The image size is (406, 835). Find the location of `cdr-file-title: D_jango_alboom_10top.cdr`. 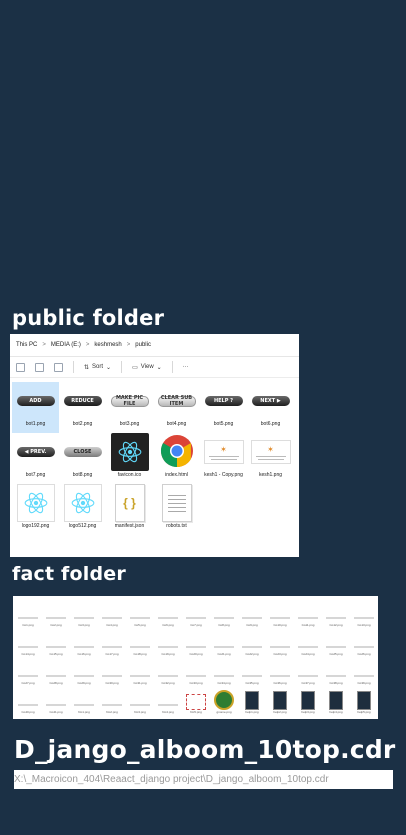

cdr-file-title: D_jango_alboom_10top.cdr is located at coordinates (205, 749).